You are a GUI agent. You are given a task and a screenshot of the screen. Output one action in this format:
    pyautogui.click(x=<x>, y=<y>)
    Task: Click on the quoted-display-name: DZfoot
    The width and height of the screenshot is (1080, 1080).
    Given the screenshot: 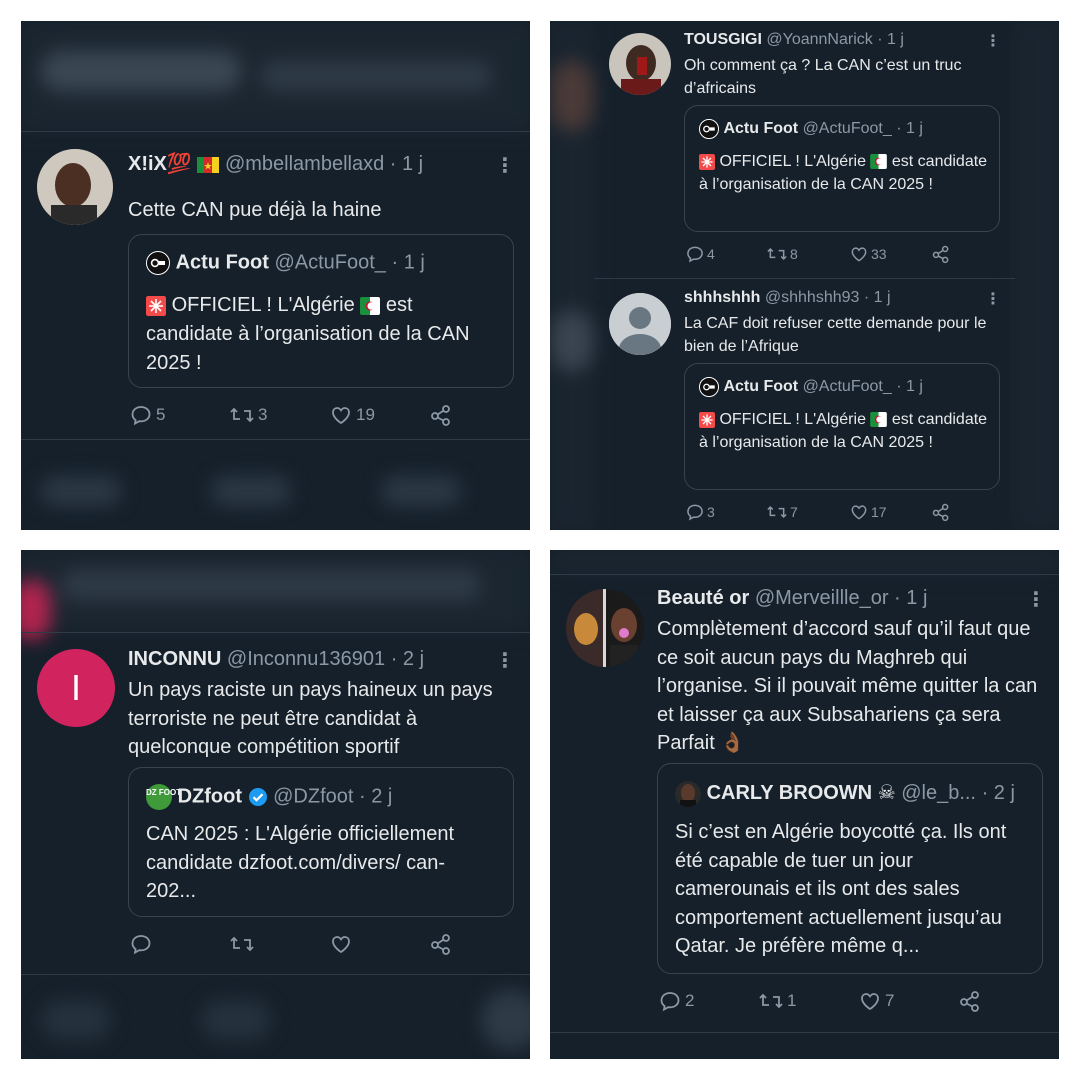 What is the action you would take?
    pyautogui.click(x=209, y=796)
    